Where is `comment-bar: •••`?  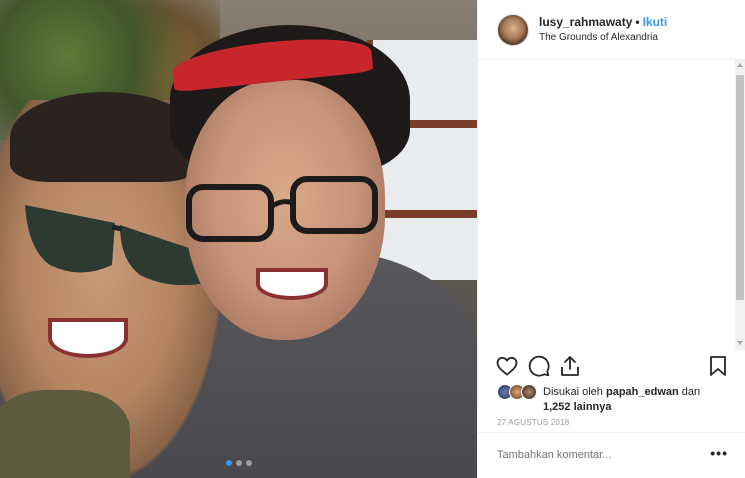
comment-bar: ••• is located at coordinates (611, 455).